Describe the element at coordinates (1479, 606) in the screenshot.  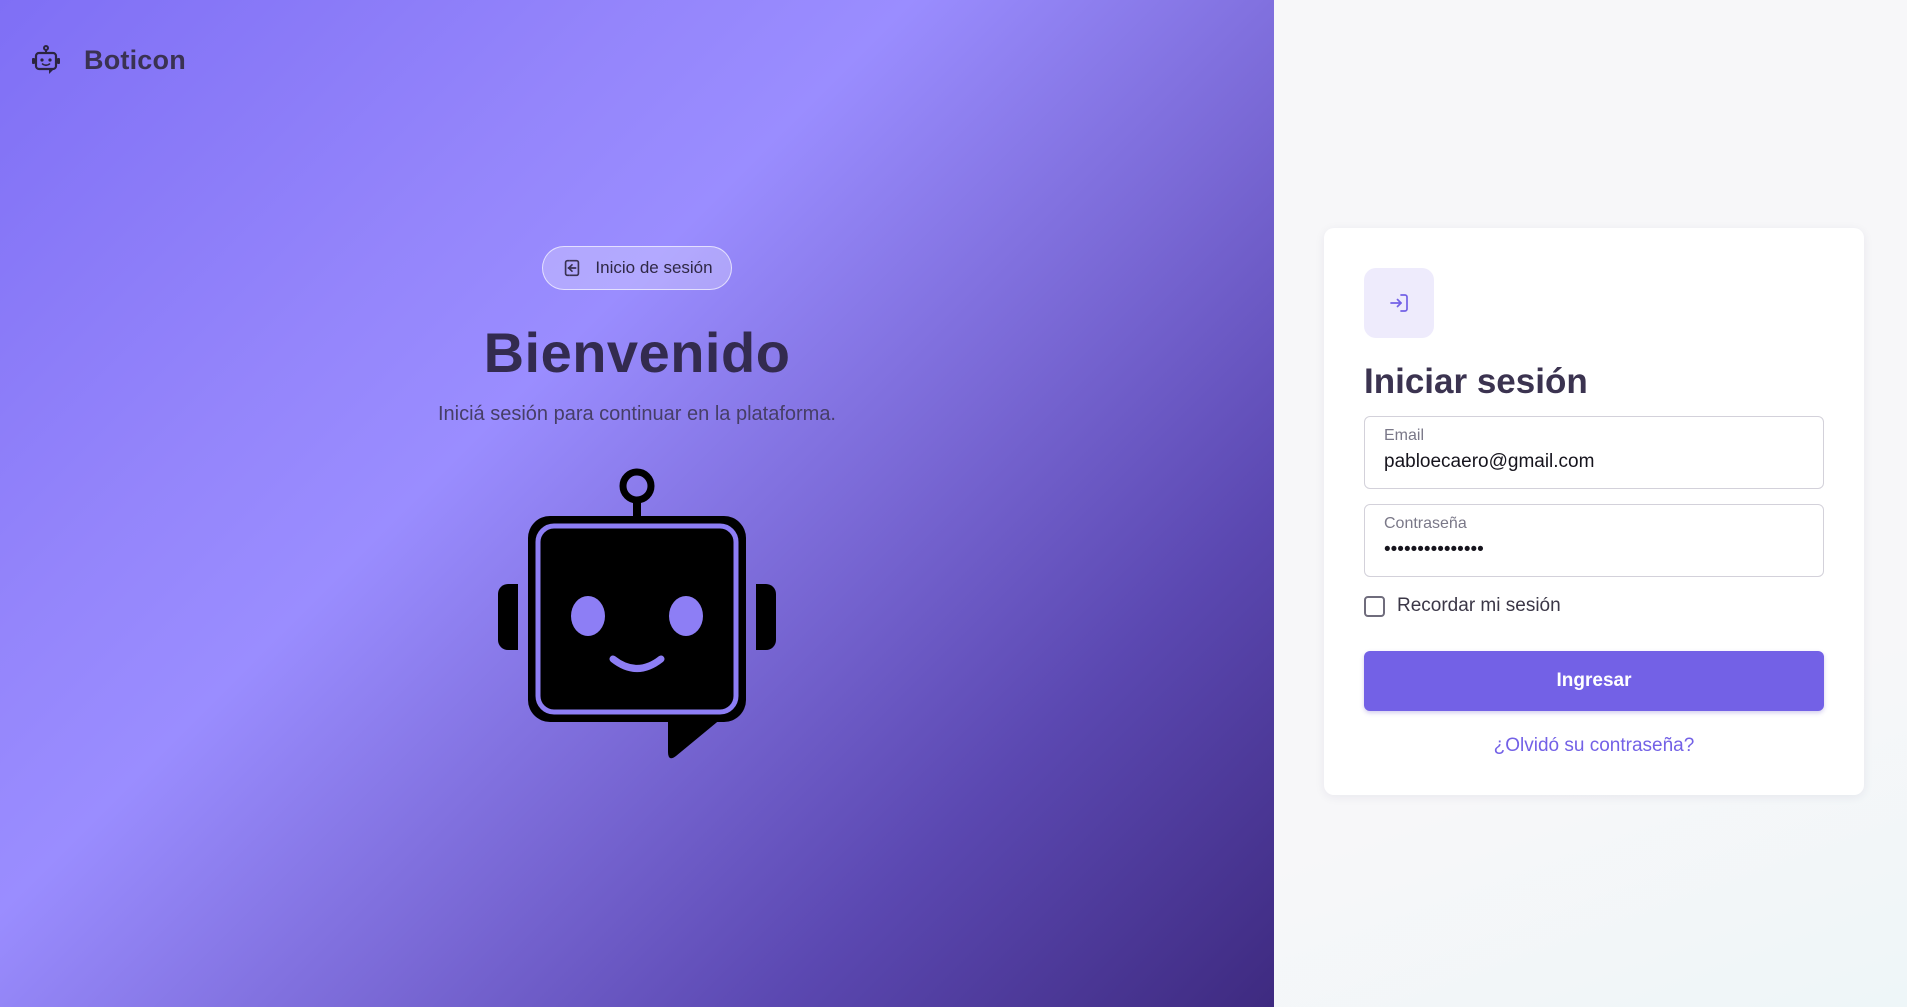
I see `remember-label: Recordar mi sesión` at that location.